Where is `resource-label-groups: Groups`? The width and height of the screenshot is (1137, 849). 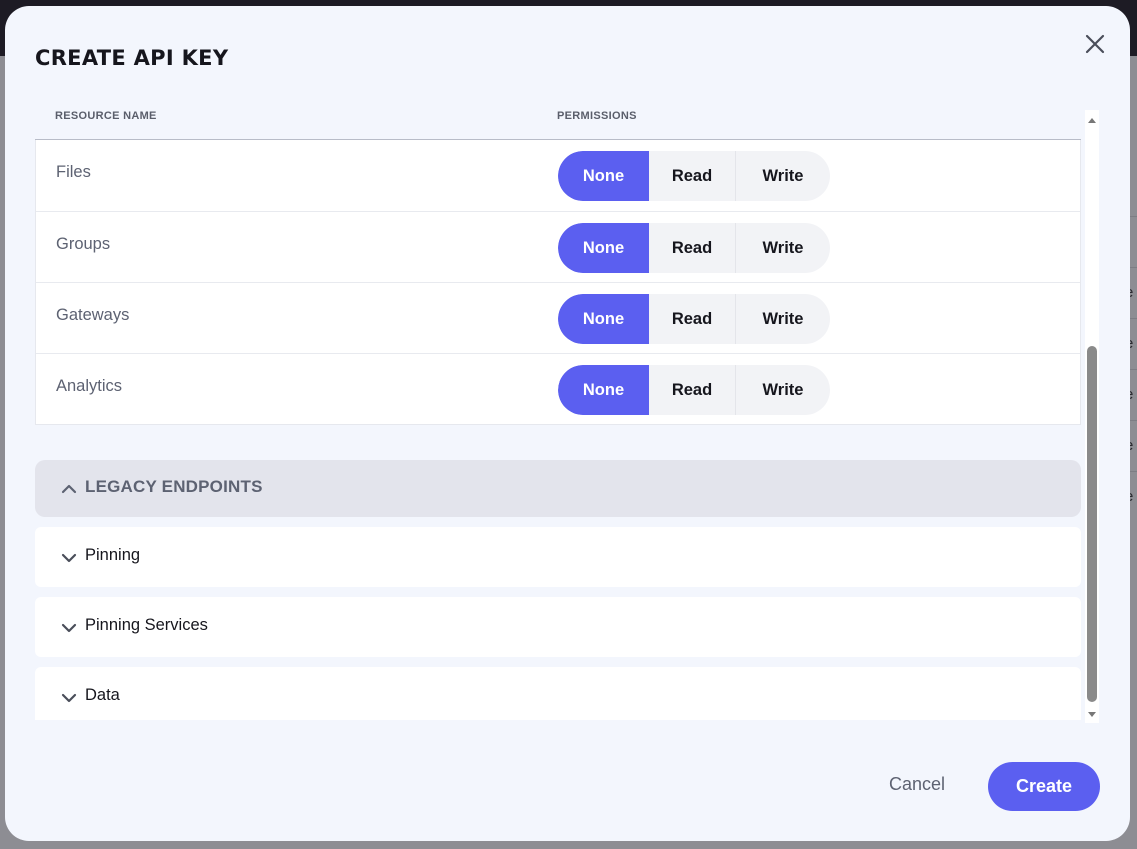
resource-label-groups: Groups is located at coordinates (83, 244).